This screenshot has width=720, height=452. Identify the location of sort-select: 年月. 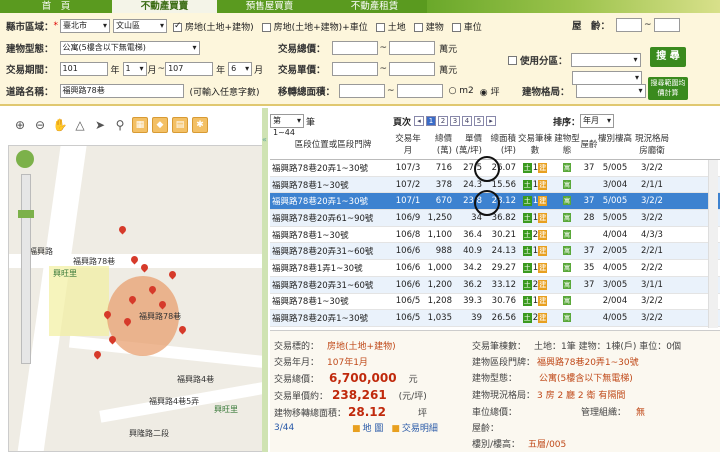
(597, 121).